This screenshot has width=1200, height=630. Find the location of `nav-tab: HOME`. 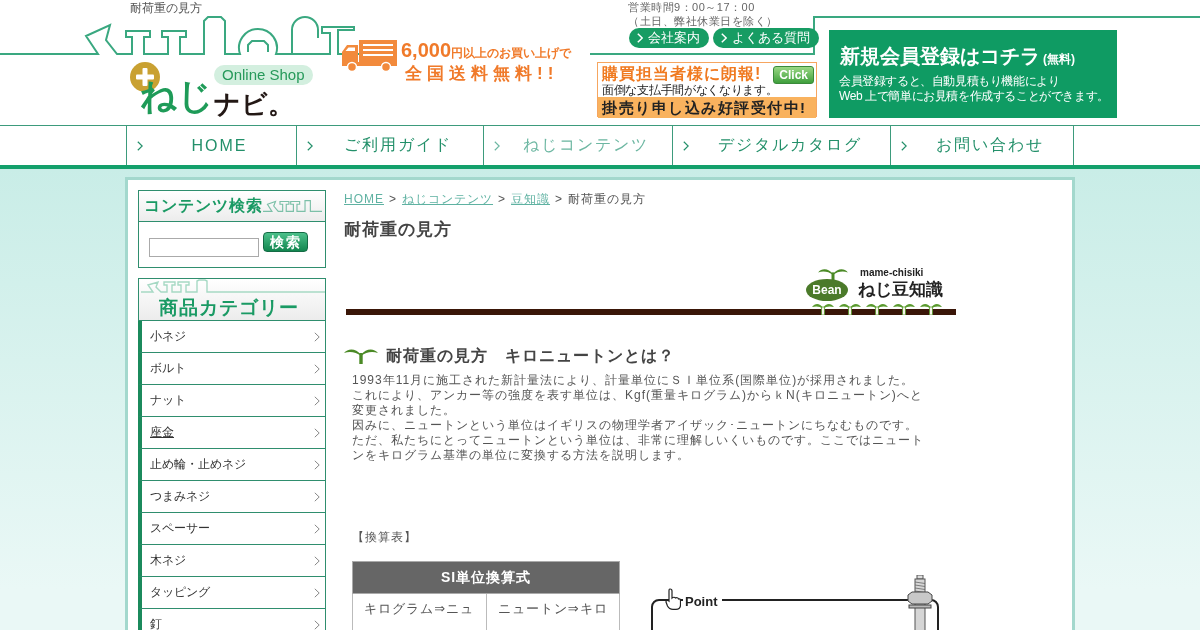

nav-tab: HOME is located at coordinates (211, 145).